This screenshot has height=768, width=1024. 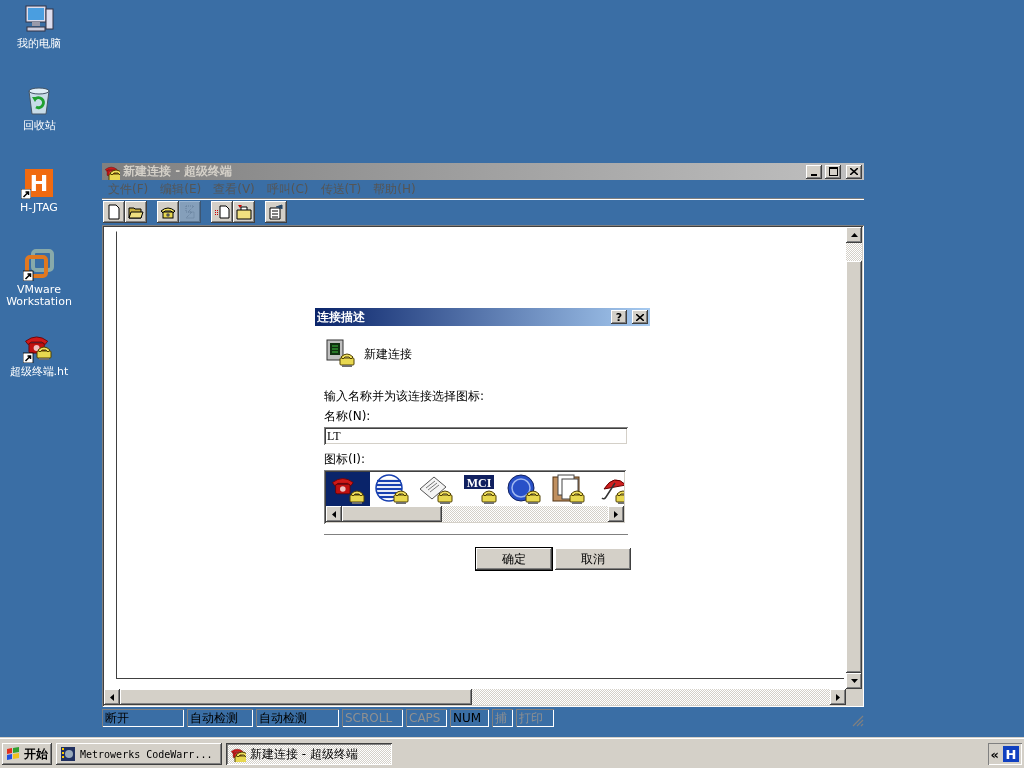 What do you see at coordinates (854, 681) in the screenshot?
I see `down-arrow-icon` at bounding box center [854, 681].